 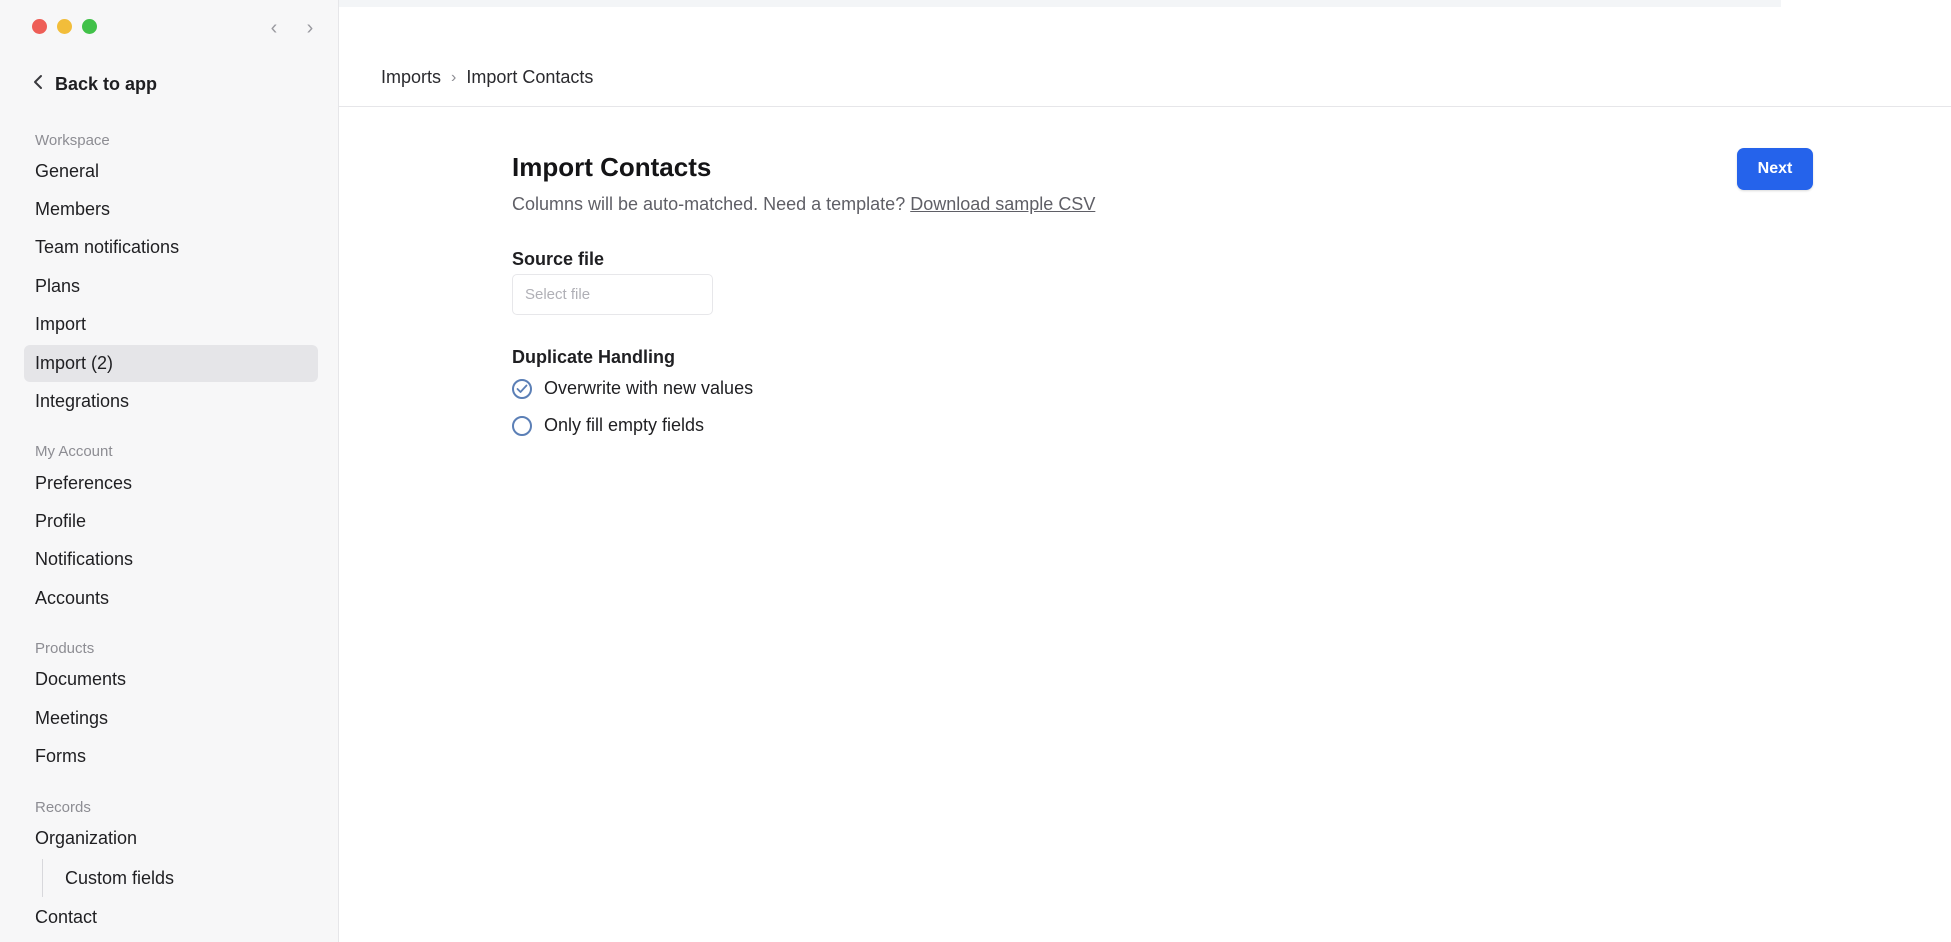 I want to click on sidebar-item-profile: Profile, so click(x=171, y=521).